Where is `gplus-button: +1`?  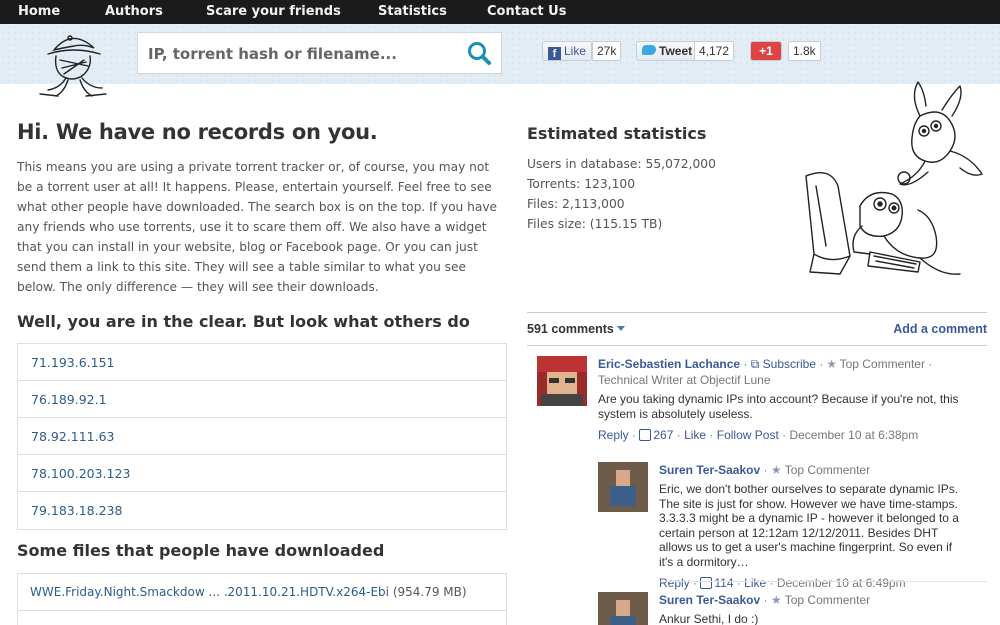 gplus-button: +1 is located at coordinates (766, 51).